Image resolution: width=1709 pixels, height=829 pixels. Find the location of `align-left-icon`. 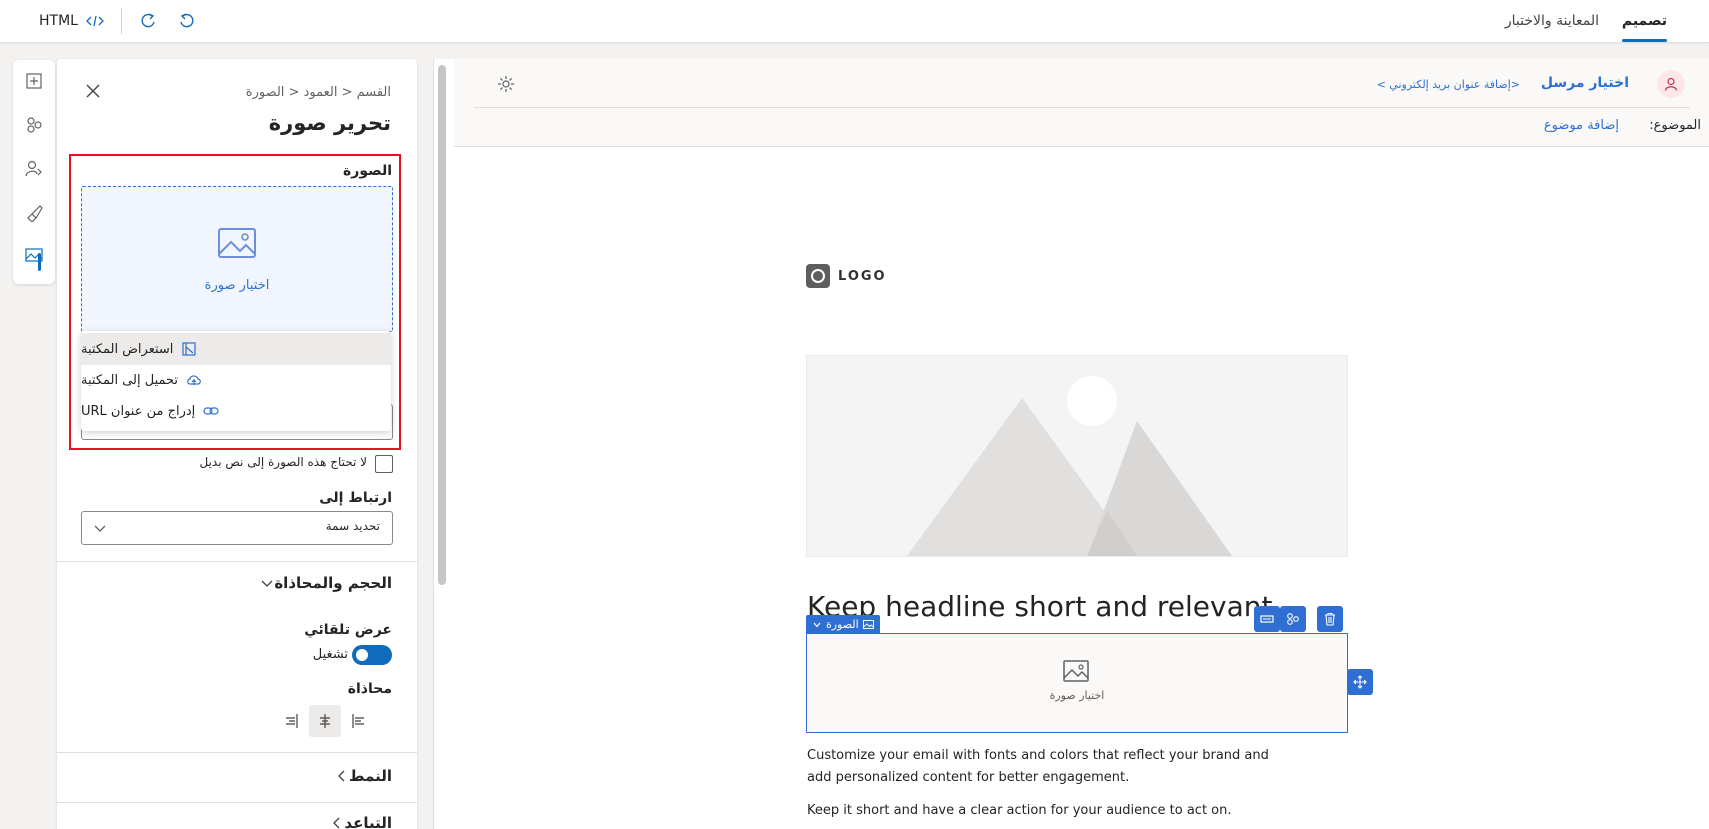

align-left-icon is located at coordinates (358, 721).